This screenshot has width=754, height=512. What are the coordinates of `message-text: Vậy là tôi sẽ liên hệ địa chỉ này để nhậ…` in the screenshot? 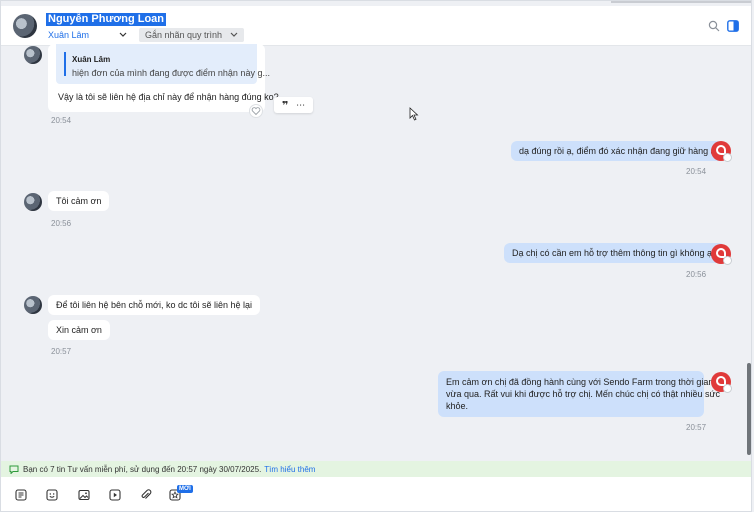 It's located at (168, 97).